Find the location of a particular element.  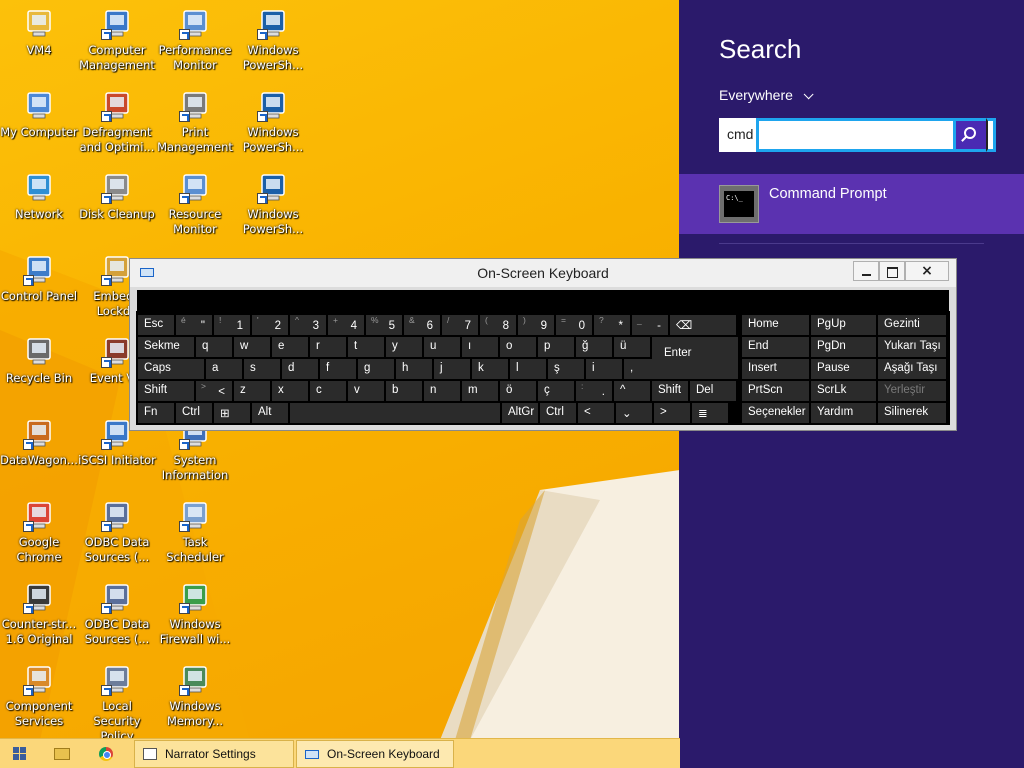

desktop-icon-local-security-policy: Local Security Policy is located at coordinates (117, 704).